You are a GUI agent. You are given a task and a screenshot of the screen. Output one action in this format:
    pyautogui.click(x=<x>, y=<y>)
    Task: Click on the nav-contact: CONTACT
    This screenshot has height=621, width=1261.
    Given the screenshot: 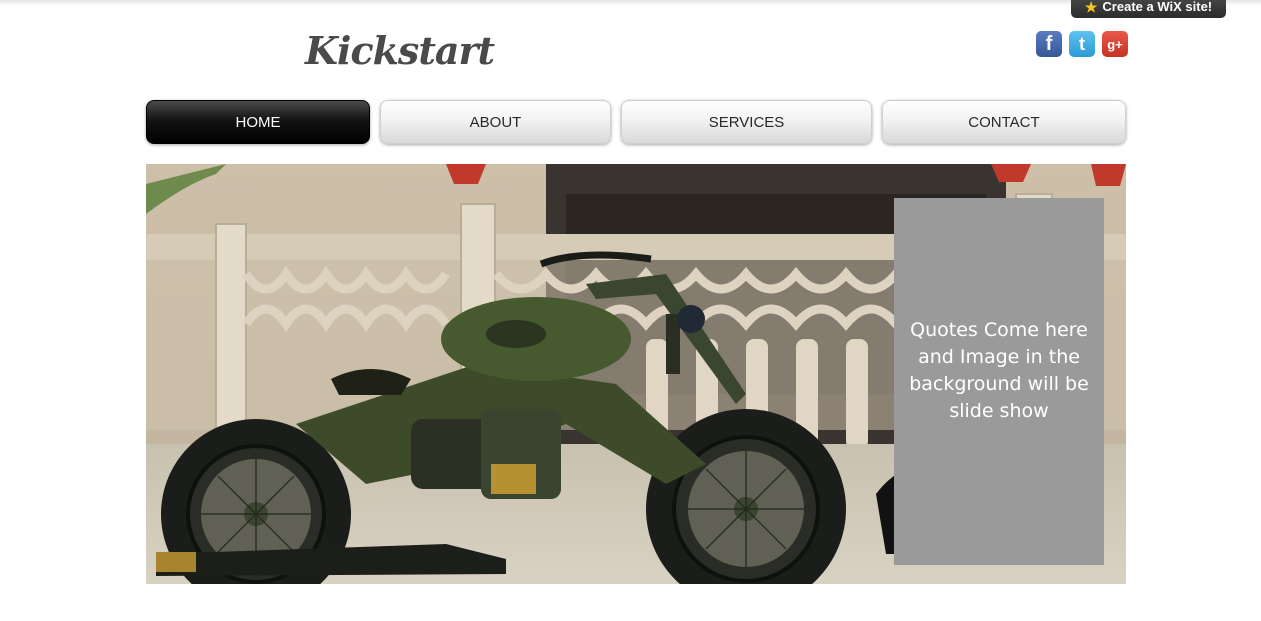 What is the action you would take?
    pyautogui.click(x=1004, y=122)
    